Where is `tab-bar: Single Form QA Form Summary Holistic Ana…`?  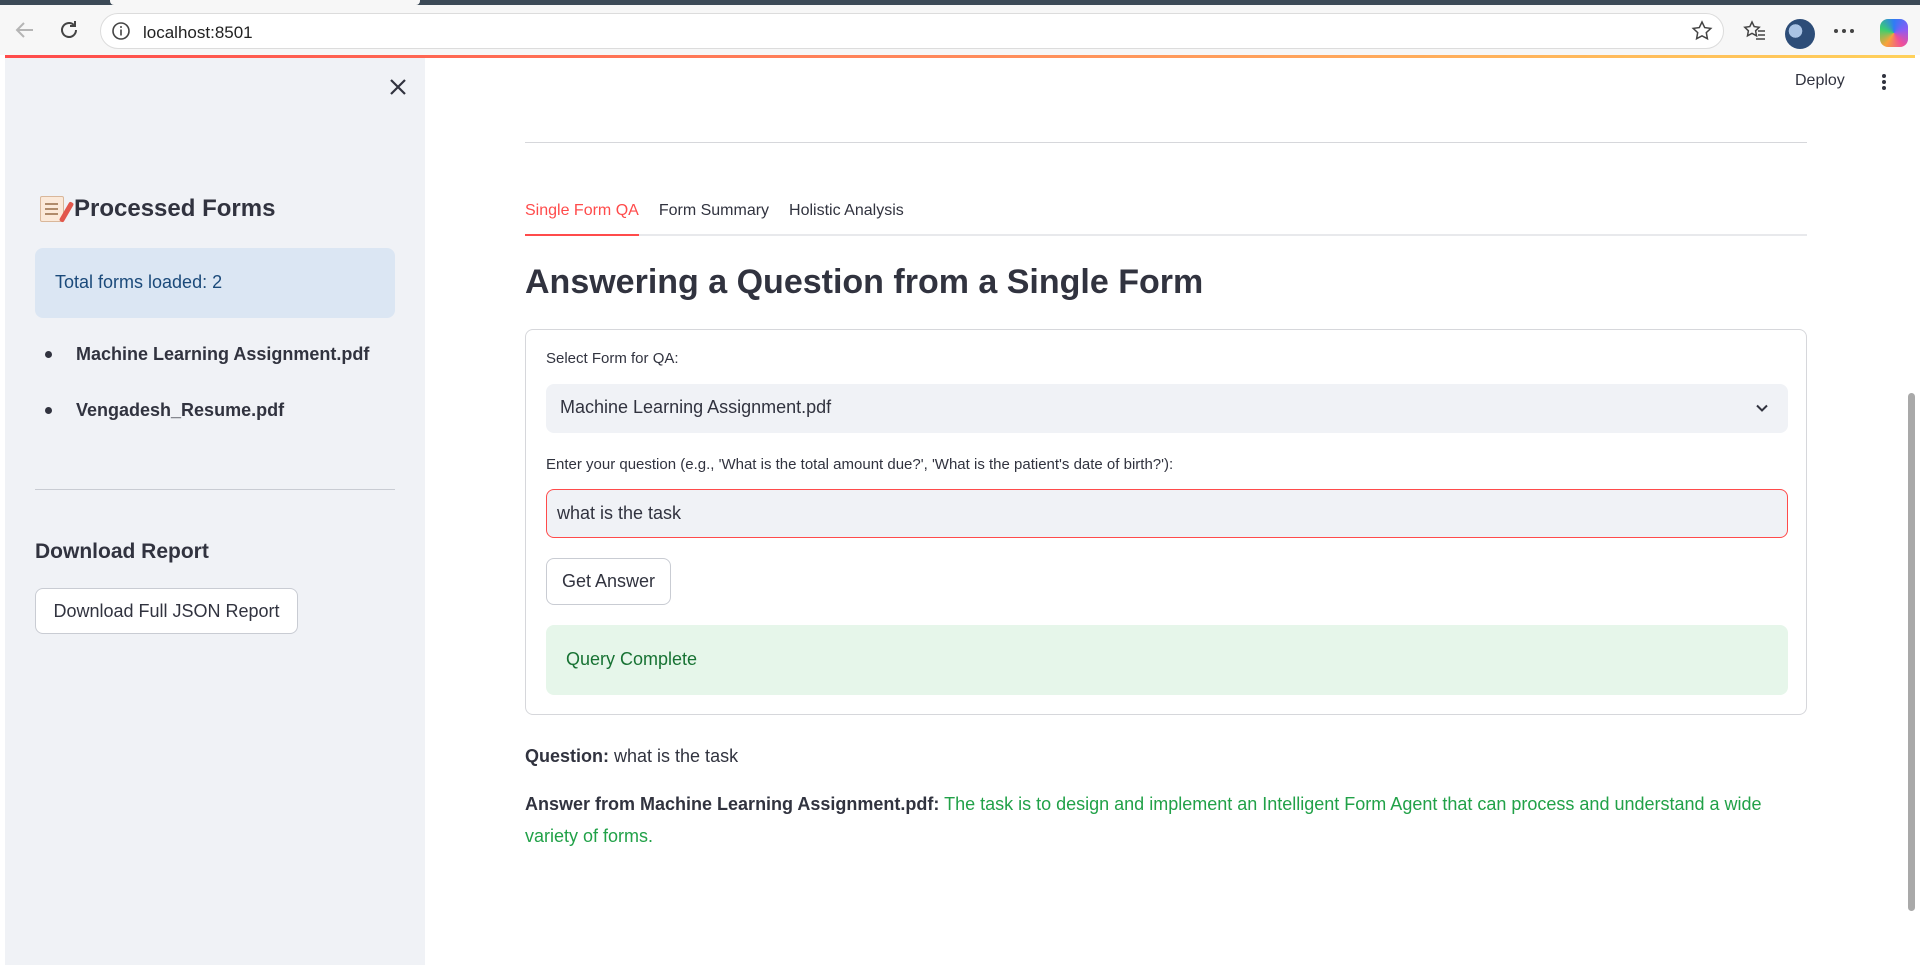
tab-bar: Single Form QA Form Summary Holistic Ana… is located at coordinates (1166, 217).